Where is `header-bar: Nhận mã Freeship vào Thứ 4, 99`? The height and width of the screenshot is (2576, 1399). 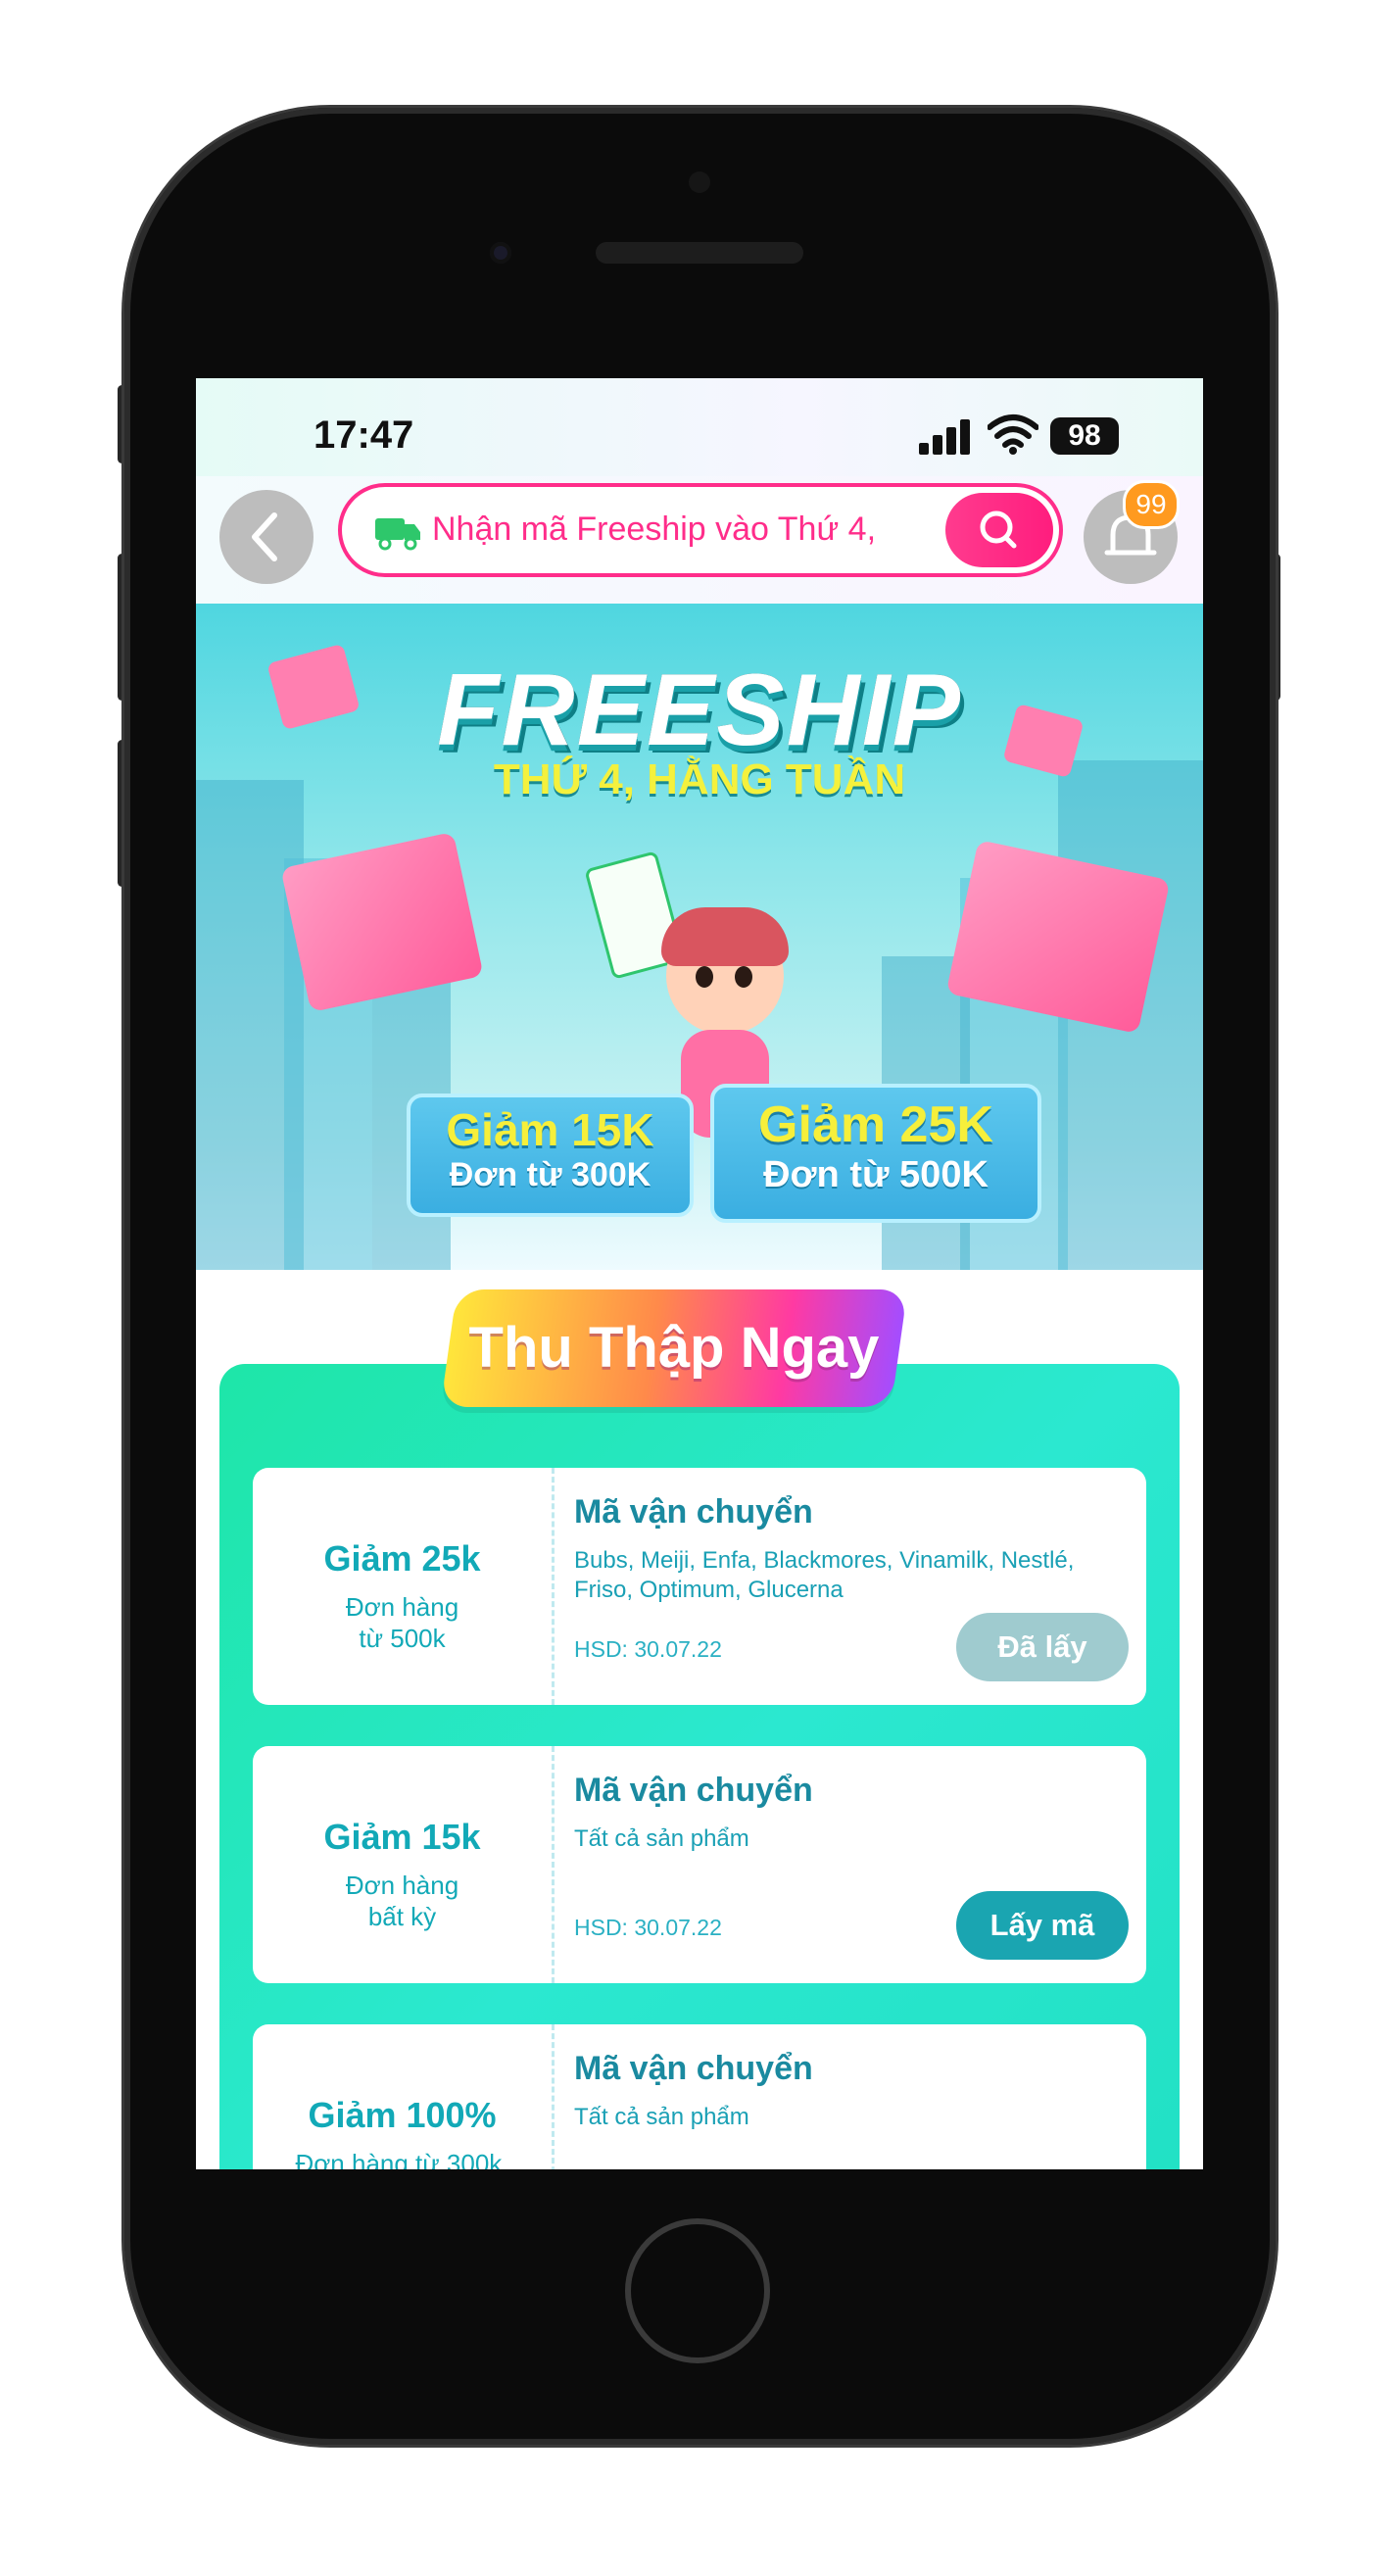 header-bar: Nhận mã Freeship vào Thứ 4, 99 is located at coordinates (699, 540).